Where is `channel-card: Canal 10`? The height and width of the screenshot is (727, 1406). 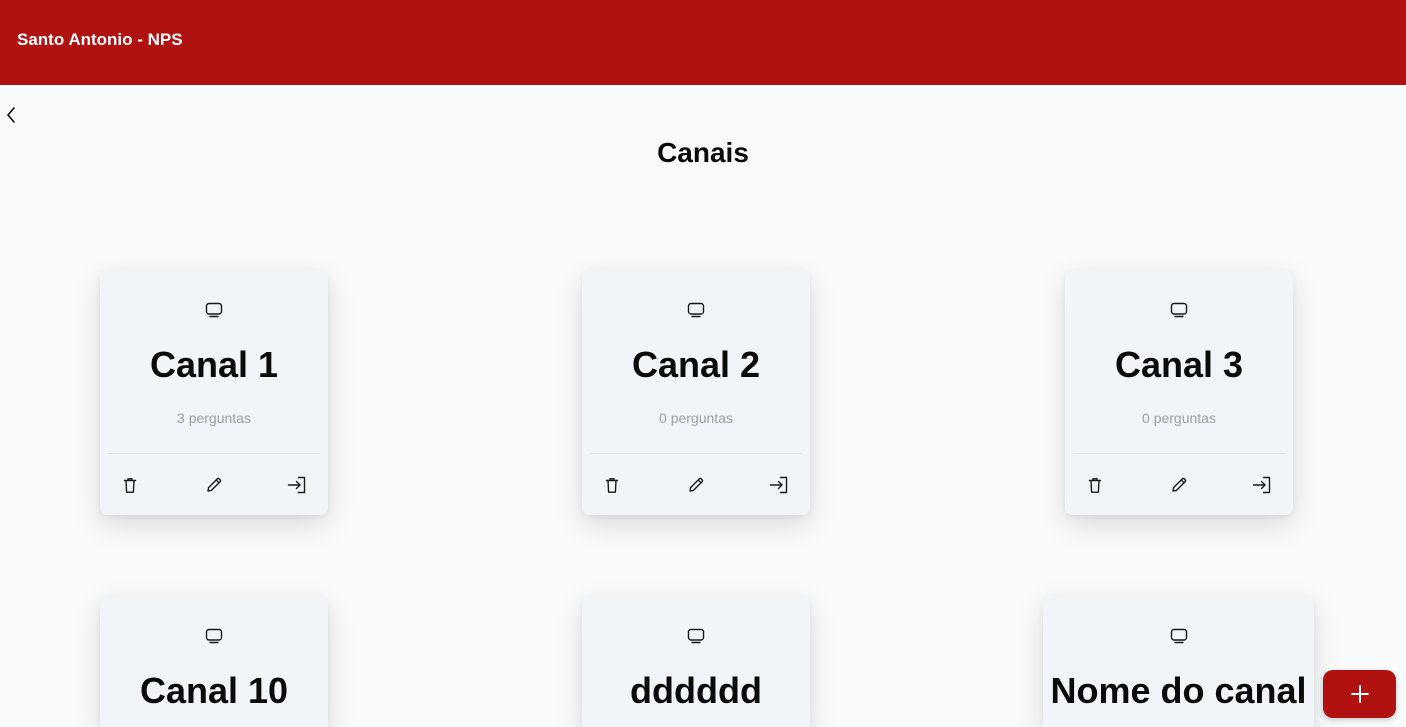
channel-card: Canal 10 is located at coordinates (214, 661).